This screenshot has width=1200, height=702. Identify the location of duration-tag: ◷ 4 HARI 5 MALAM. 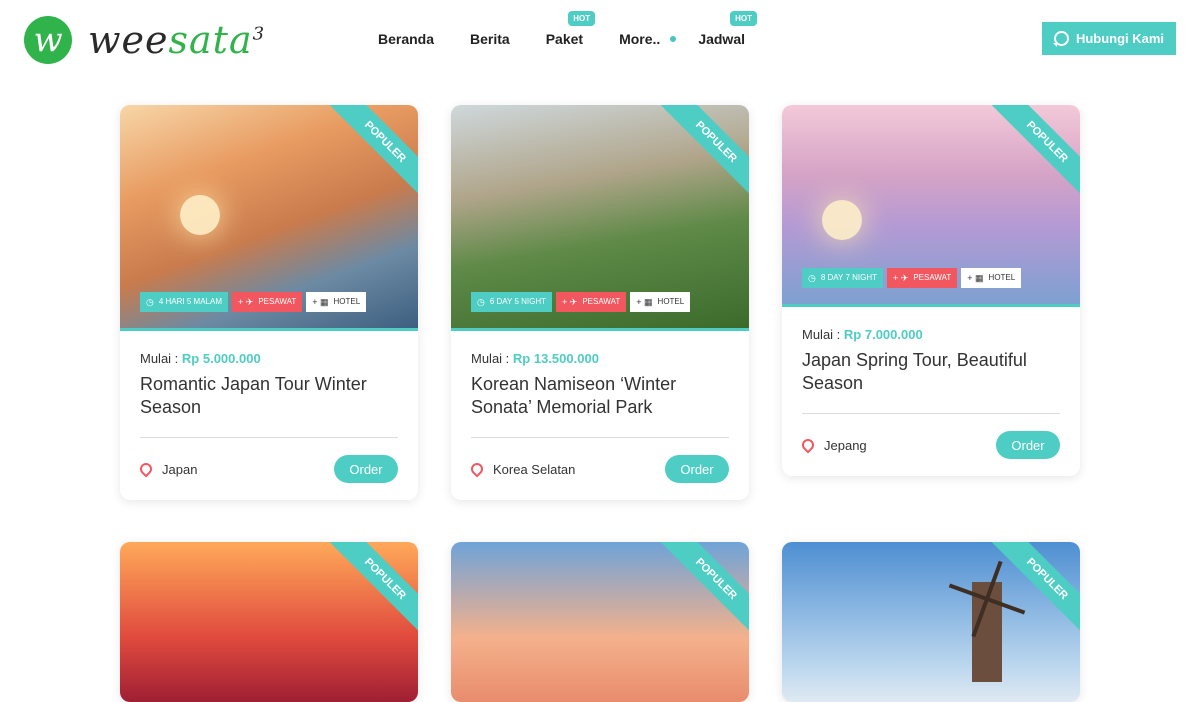
(184, 302).